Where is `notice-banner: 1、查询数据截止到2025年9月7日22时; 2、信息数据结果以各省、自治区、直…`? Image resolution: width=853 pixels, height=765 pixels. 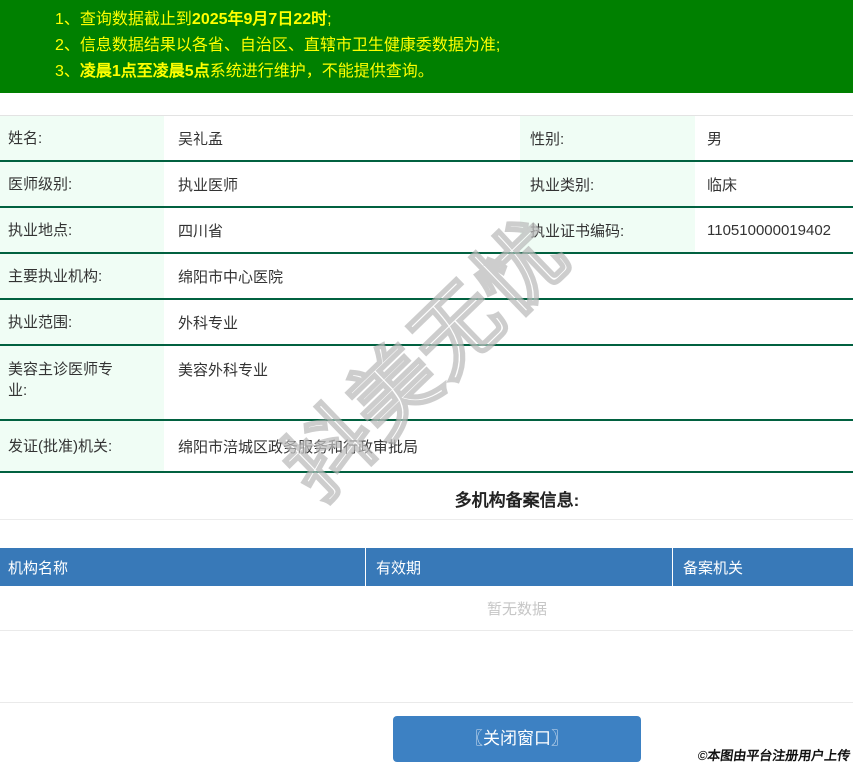
notice-banner: 1、查询数据截止到2025年9月7日22时; 2、信息数据结果以各省、自治区、直… is located at coordinates (426, 46).